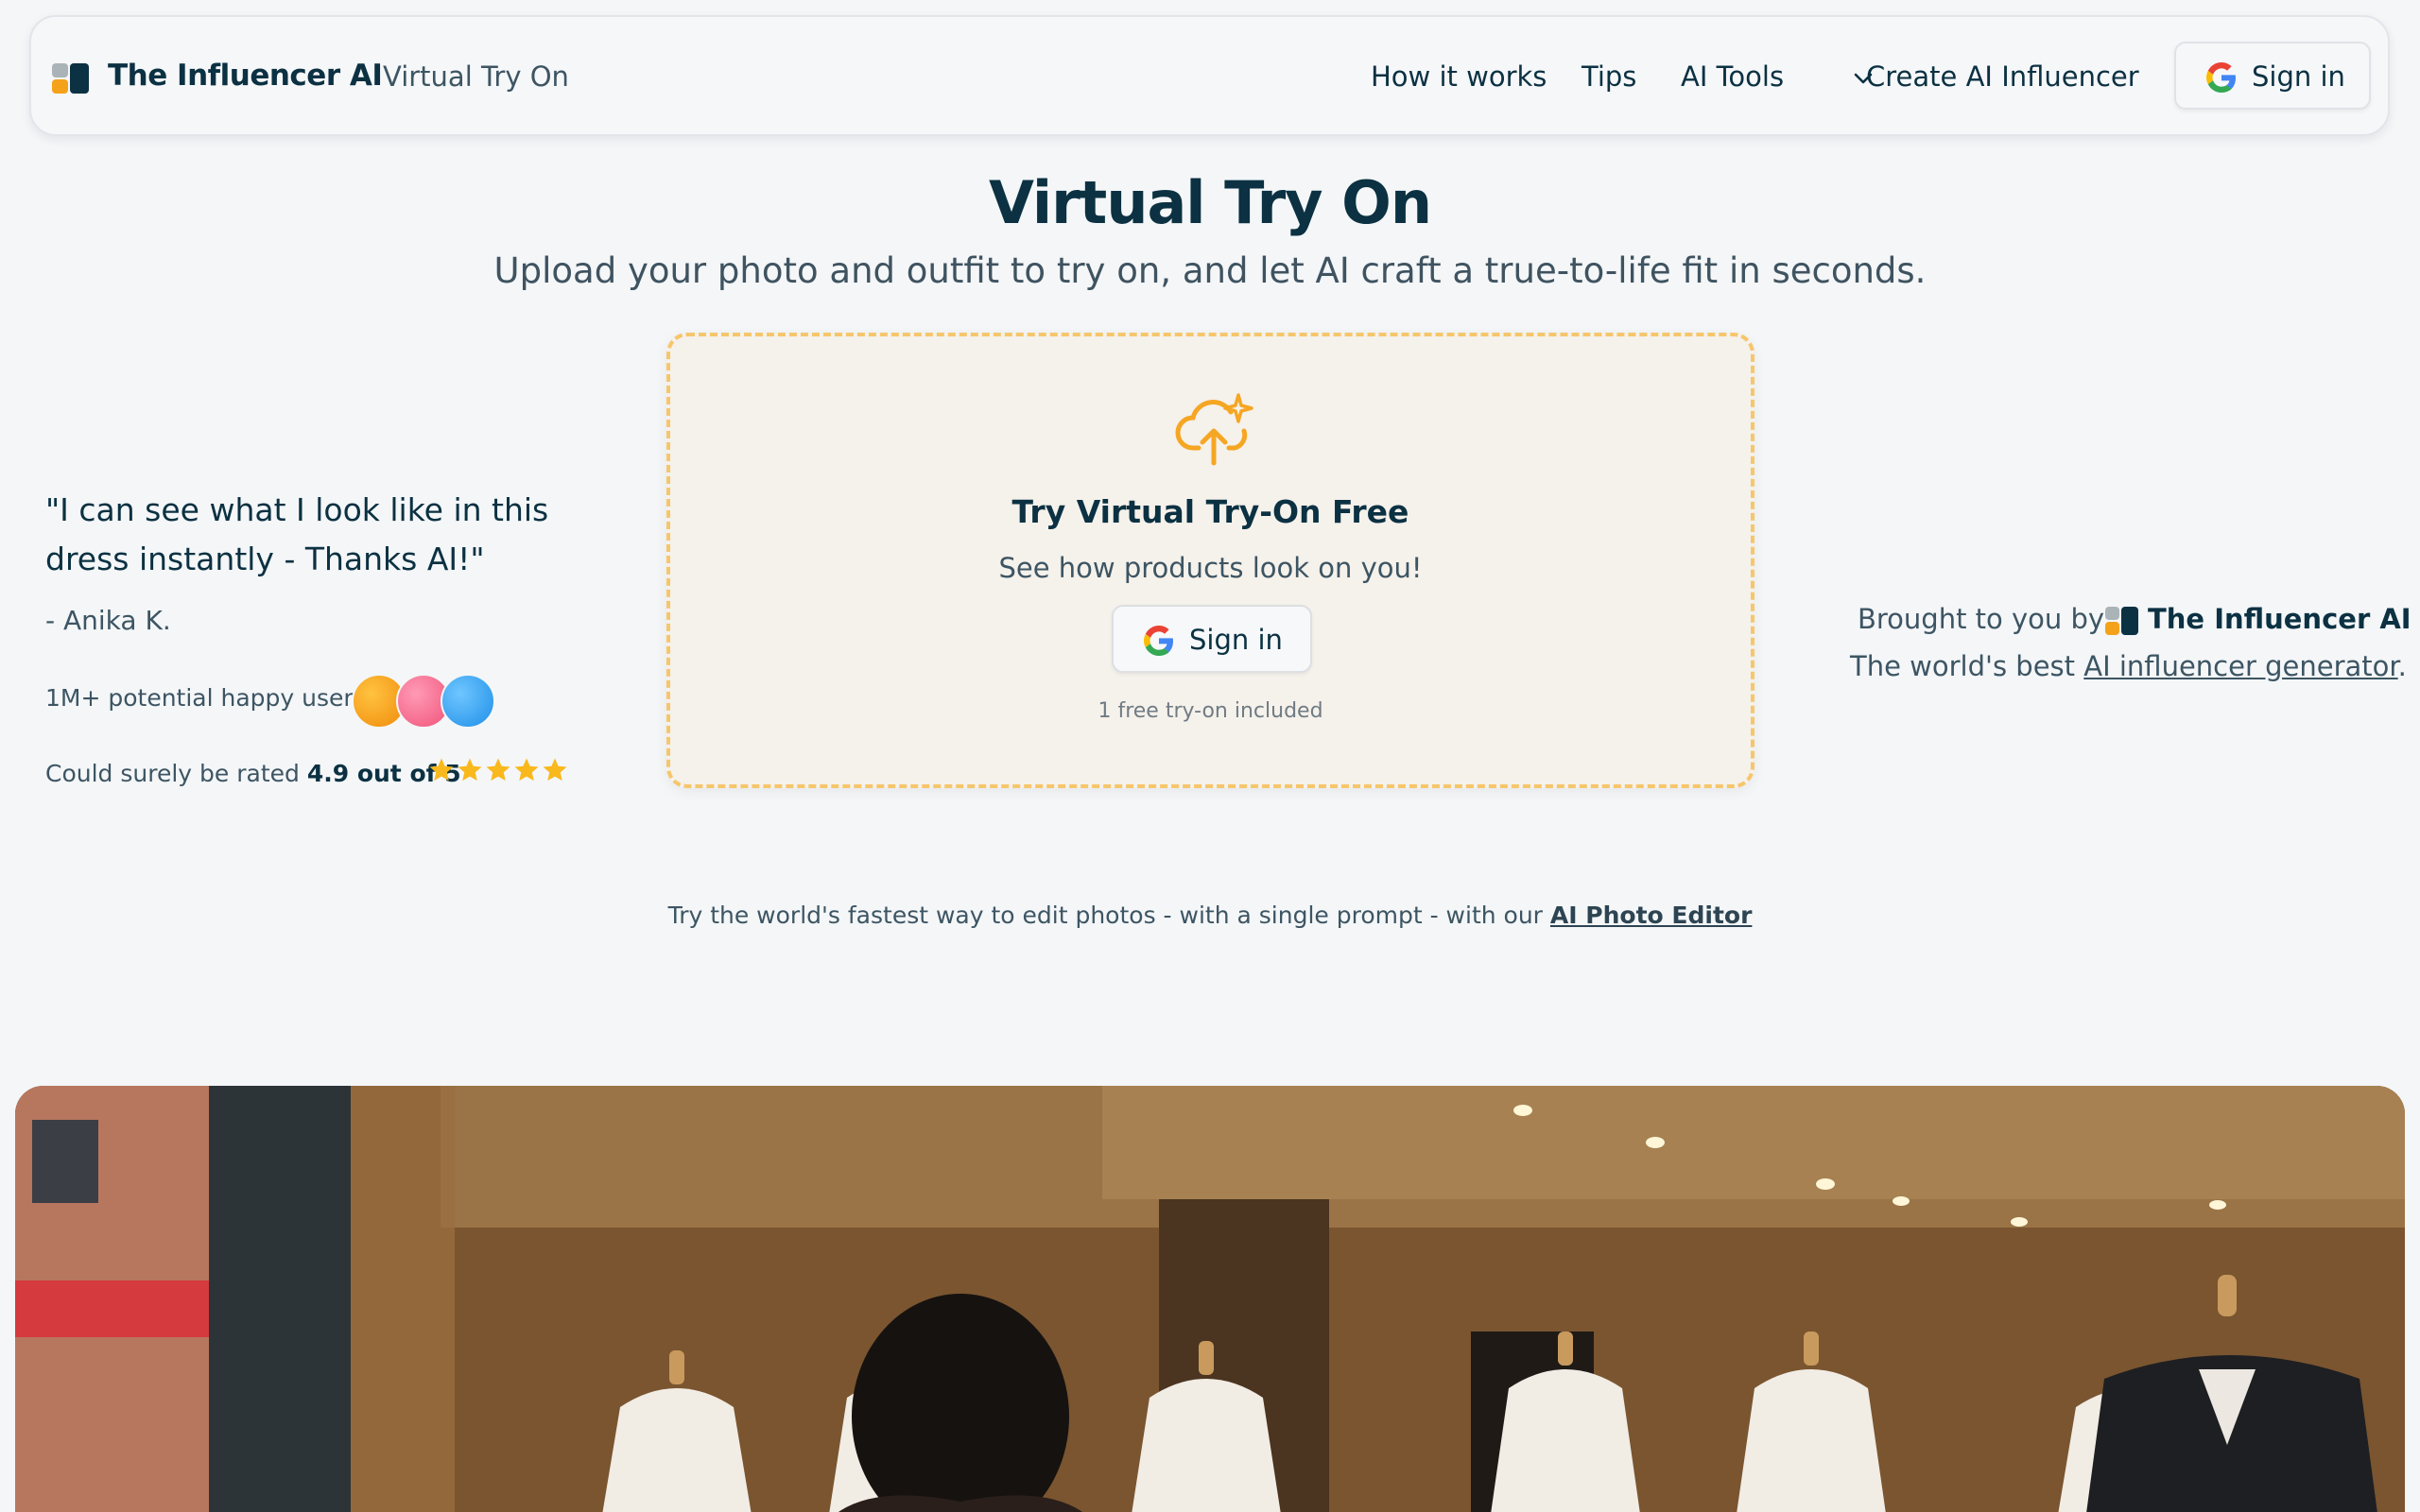 This screenshot has height=1512, width=2420. I want to click on brand-name: The Influencer AI, so click(245, 76).